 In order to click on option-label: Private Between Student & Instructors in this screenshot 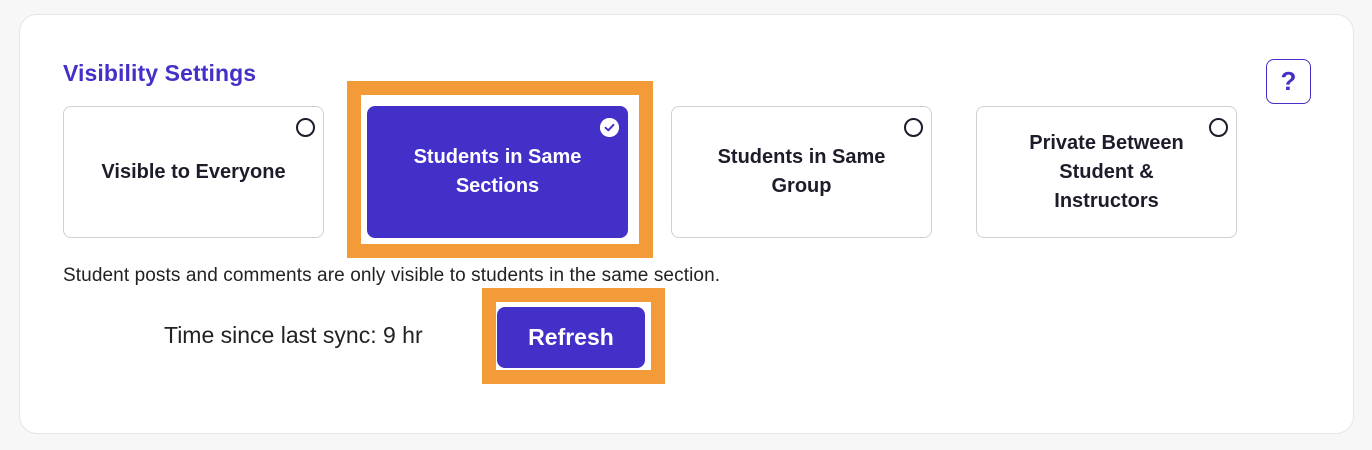, I will do `click(1106, 171)`.